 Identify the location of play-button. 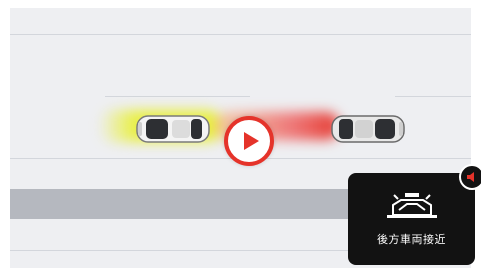
(249, 141).